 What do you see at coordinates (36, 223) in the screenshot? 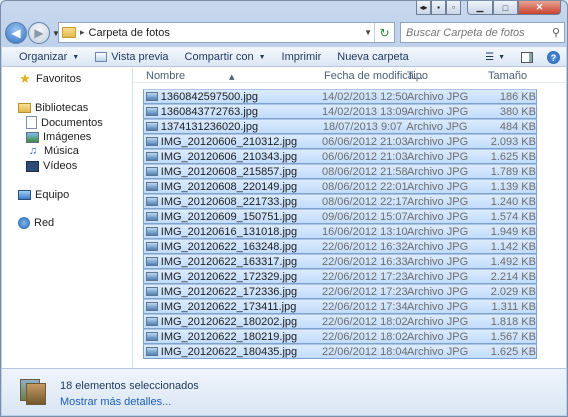
I see `nav-item-network: Red` at bounding box center [36, 223].